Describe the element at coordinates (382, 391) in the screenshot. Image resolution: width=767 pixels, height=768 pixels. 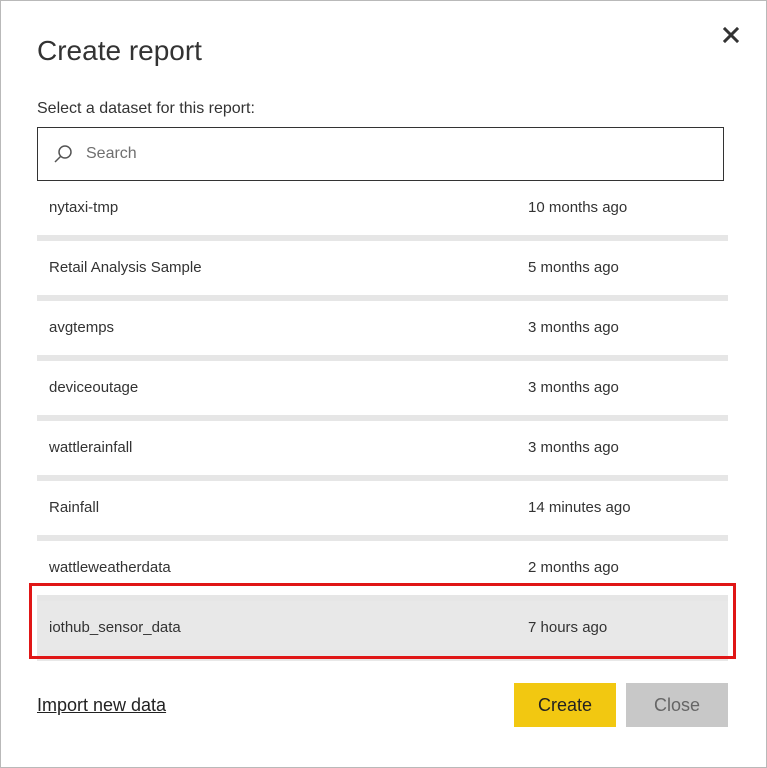
I see `dataset-row: deviceoutage 3 months ago` at that location.